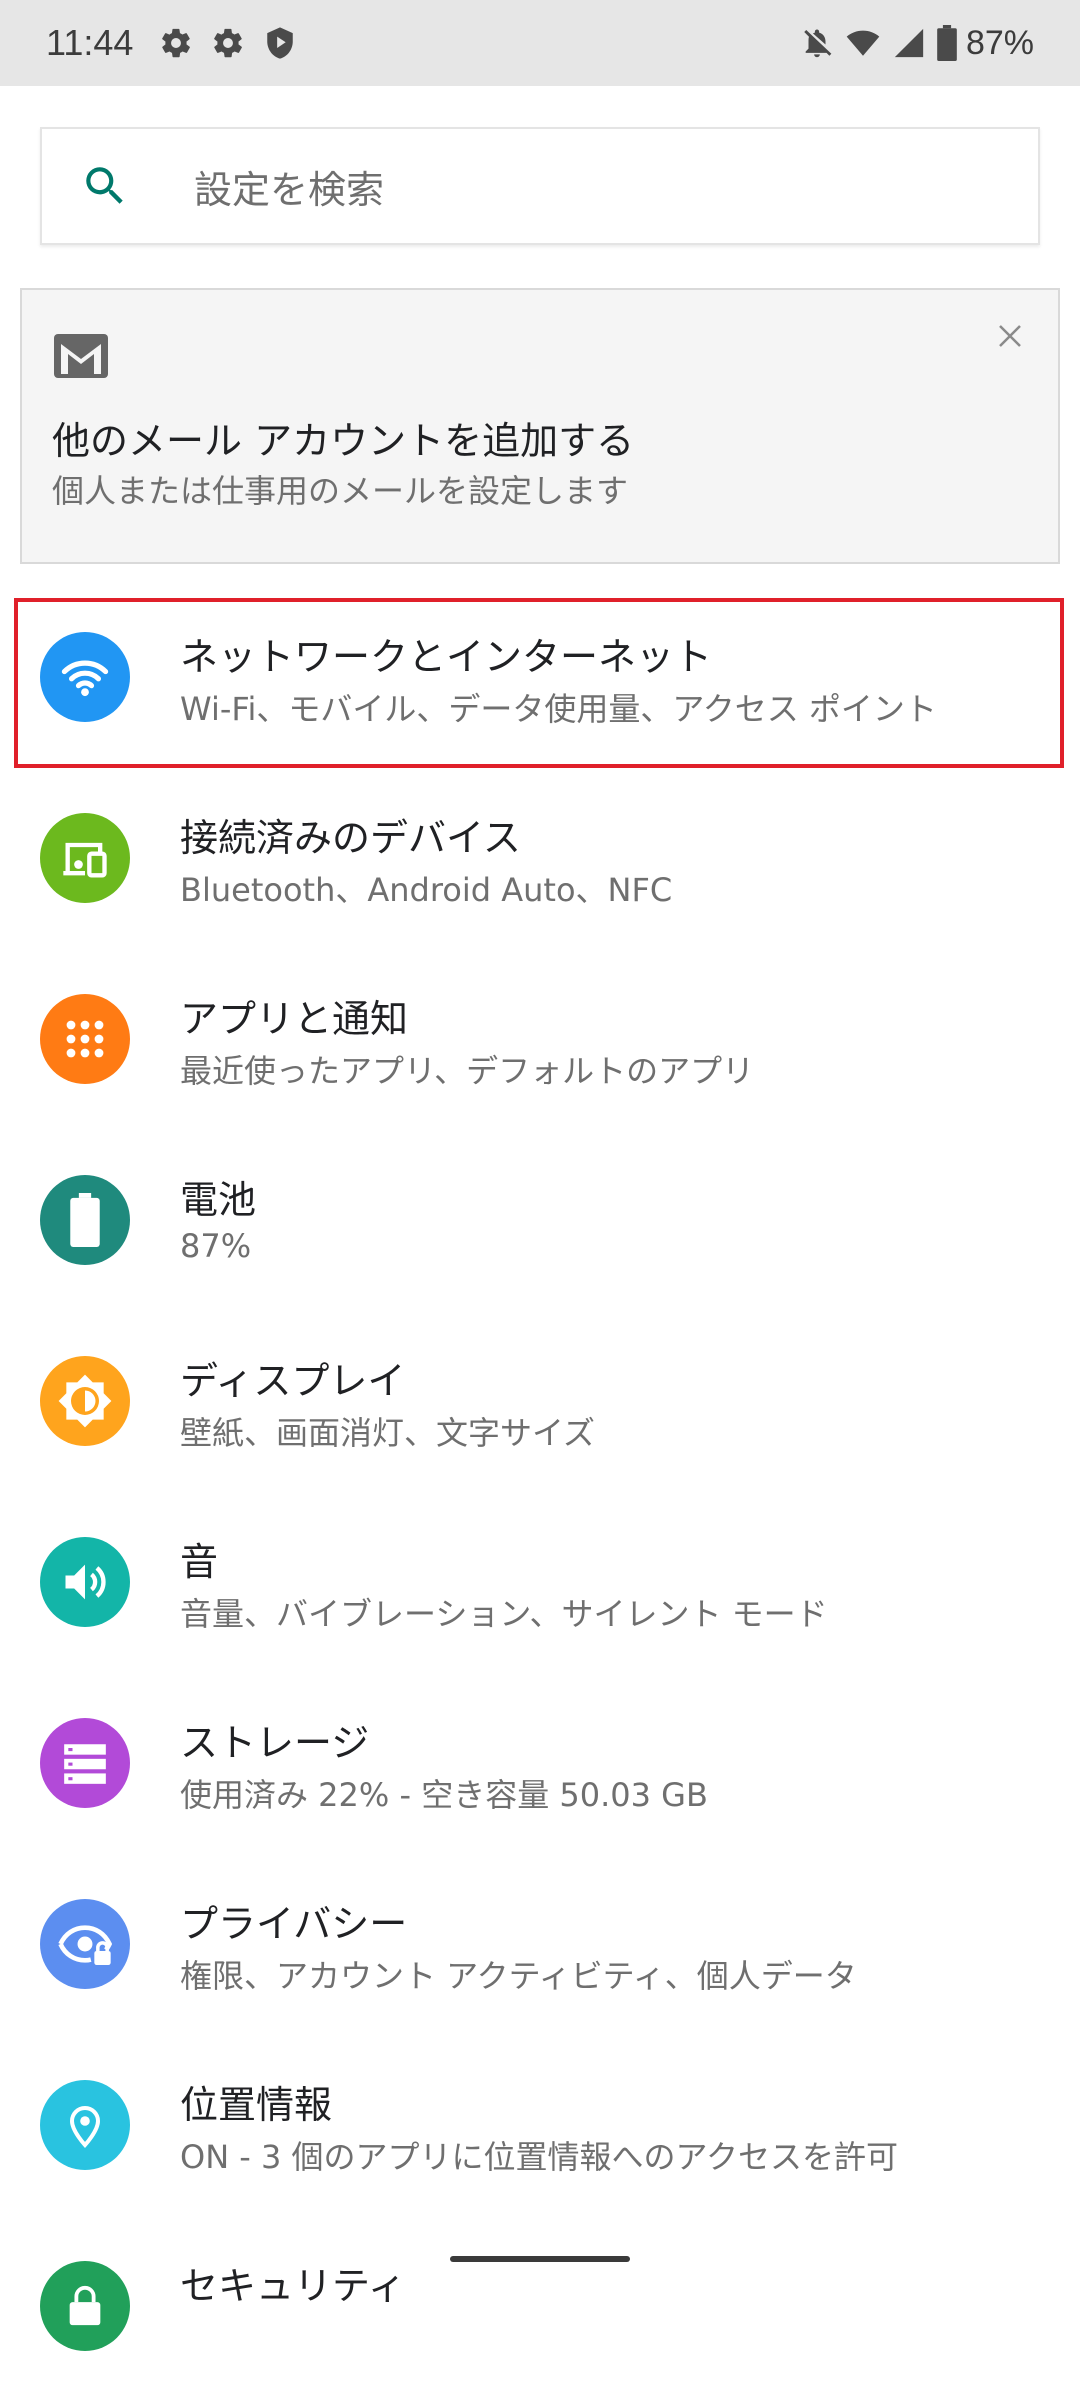 This screenshot has width=1080, height=2408. I want to click on shield-play-icon, so click(280, 43).